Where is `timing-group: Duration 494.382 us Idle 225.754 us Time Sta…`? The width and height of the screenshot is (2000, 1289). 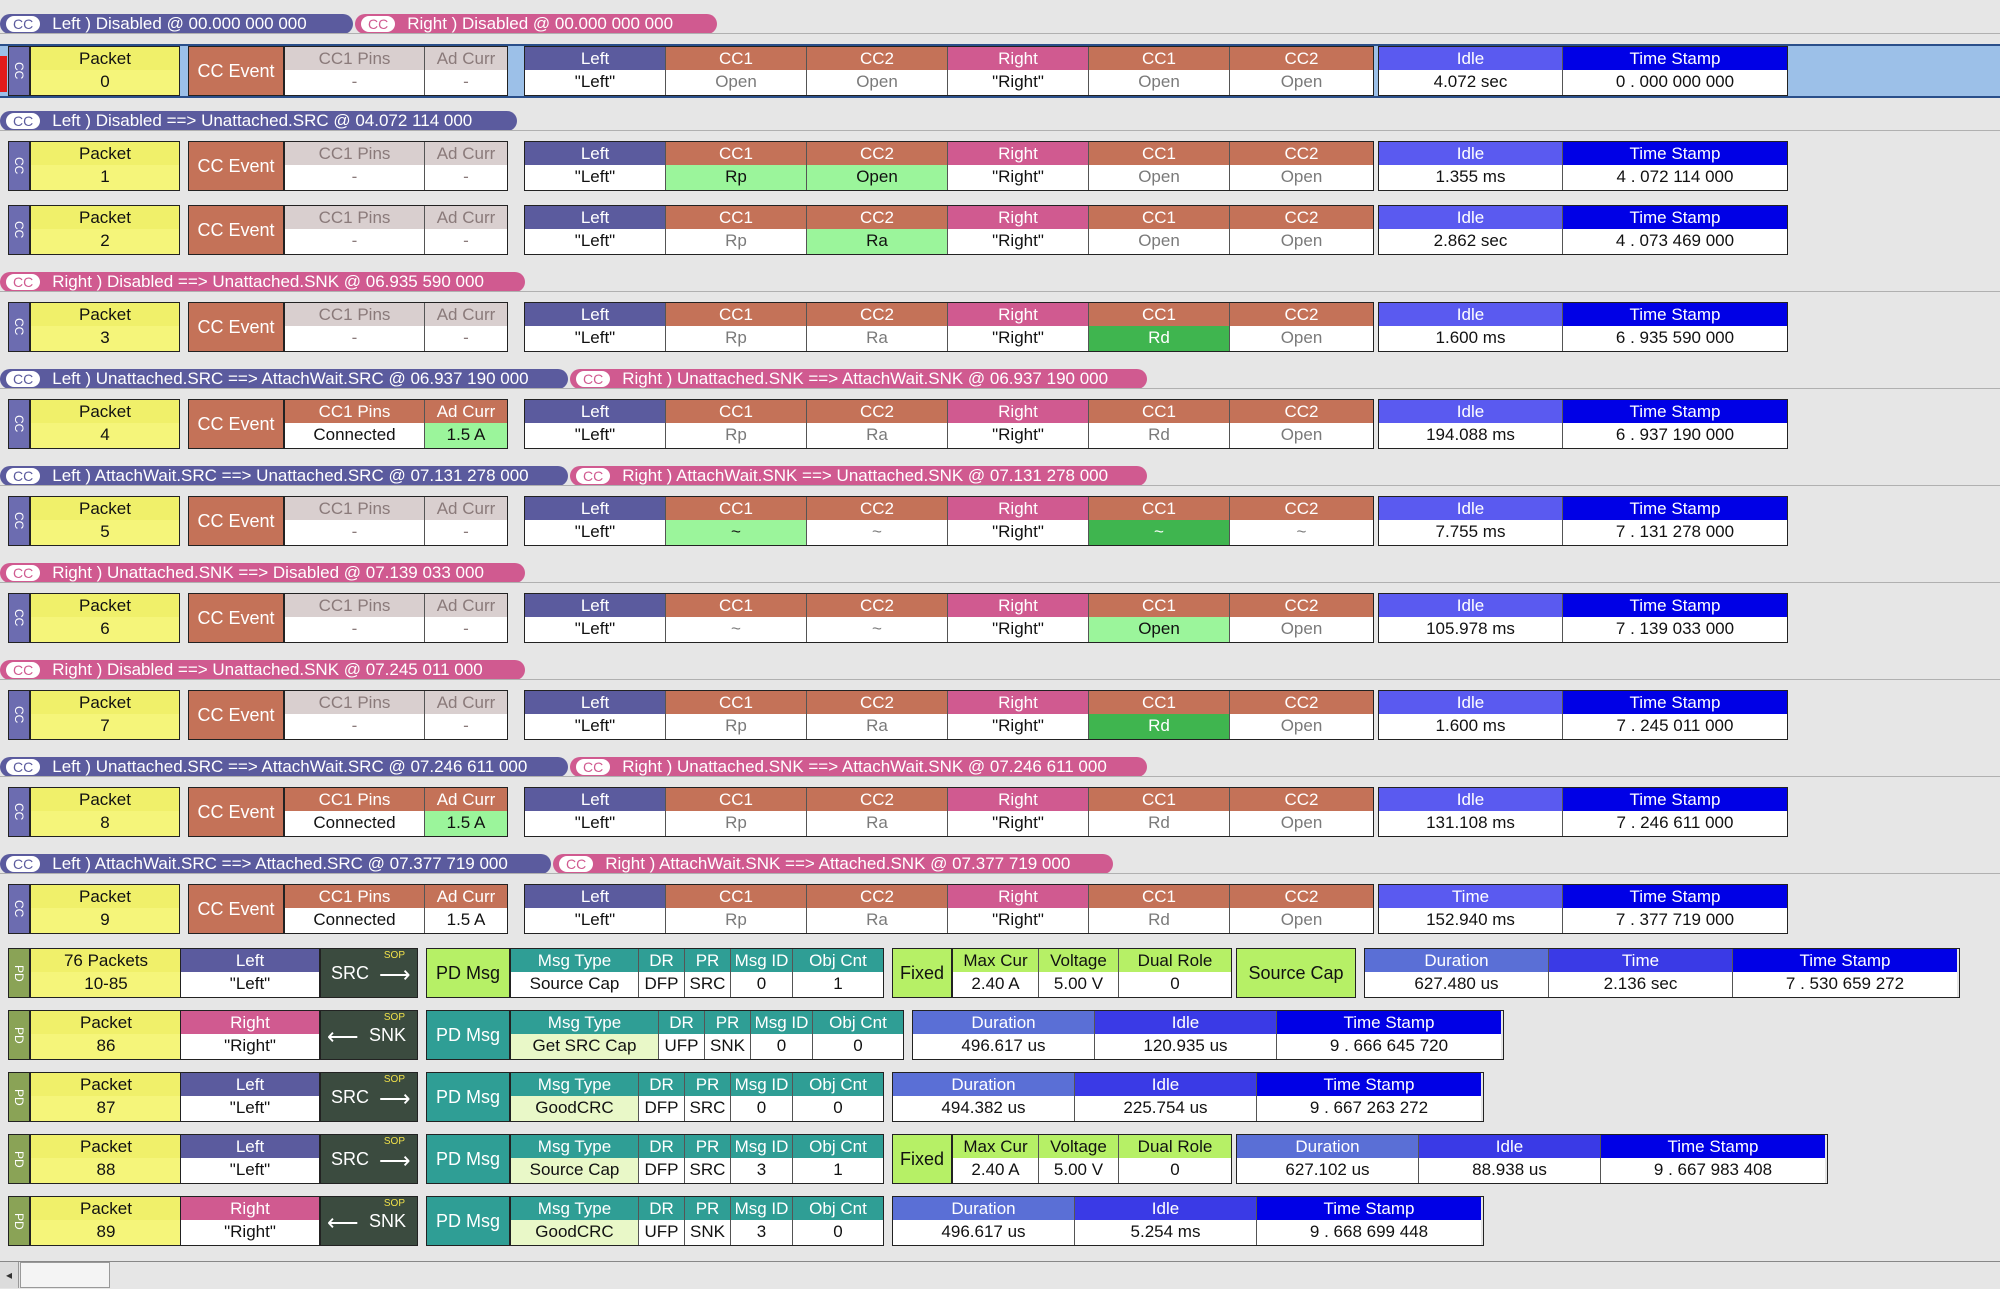
timing-group: Duration 494.382 us Idle 225.754 us Time Sta… is located at coordinates (1188, 1097).